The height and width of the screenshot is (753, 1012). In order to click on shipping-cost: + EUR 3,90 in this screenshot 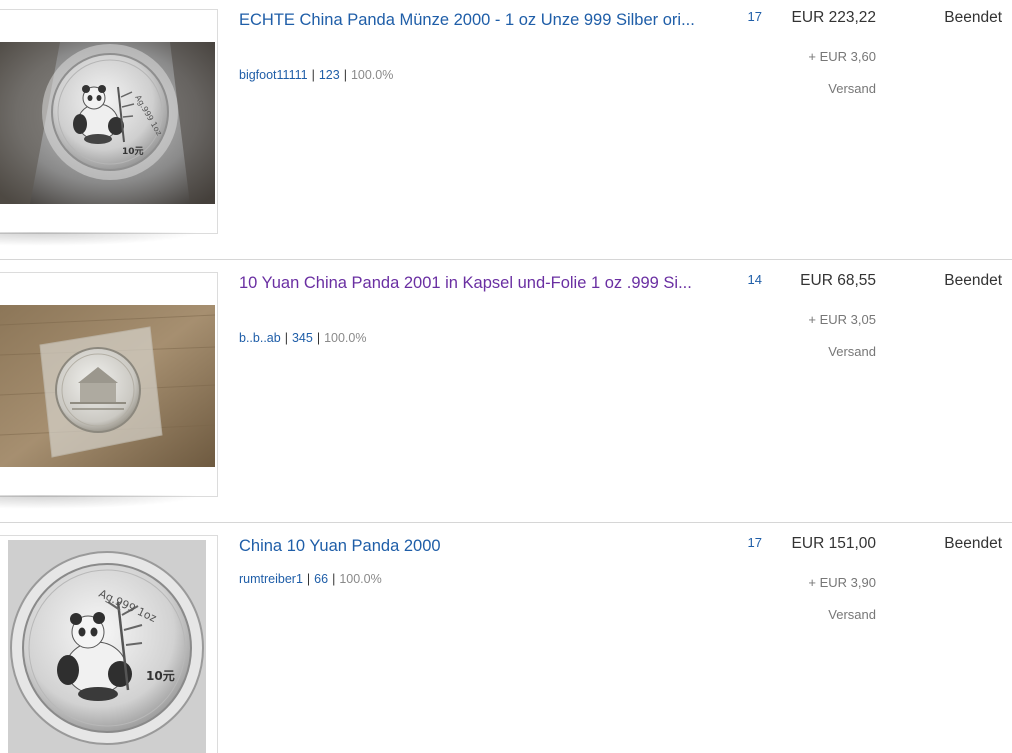, I will do `click(842, 582)`.